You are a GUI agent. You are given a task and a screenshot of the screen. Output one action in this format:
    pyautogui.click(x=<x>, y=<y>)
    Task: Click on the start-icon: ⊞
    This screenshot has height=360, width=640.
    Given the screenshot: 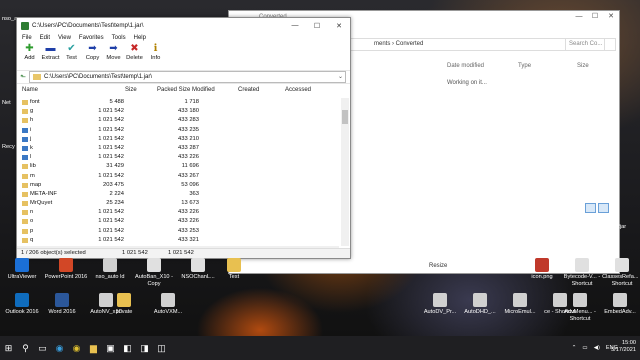 What is the action you would take?
    pyautogui.click(x=8, y=348)
    